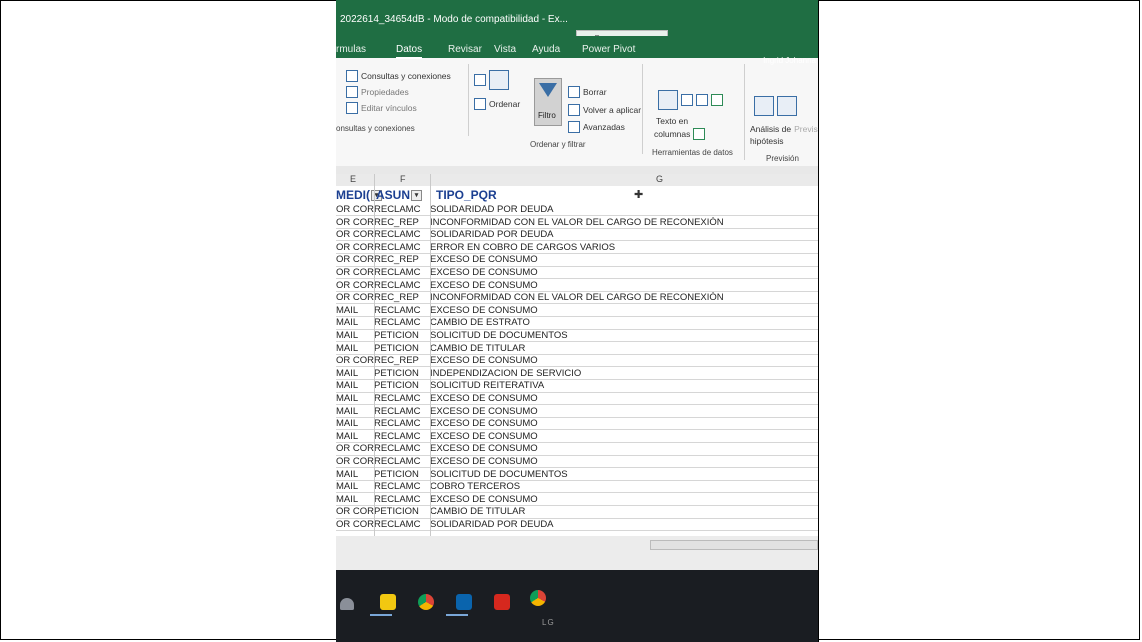 Image resolution: width=1142 pixels, height=642 pixels. Describe the element at coordinates (604, 110) in the screenshot. I see `volver-aplicar-button: Volver a aplicar` at that location.